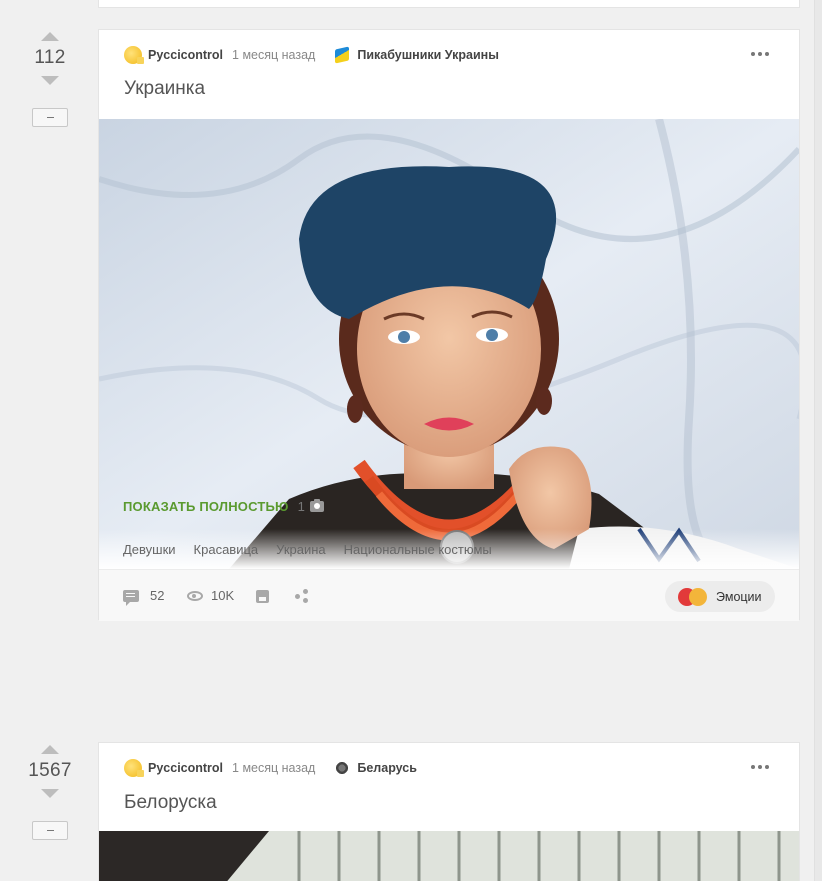 This screenshot has width=822, height=881. Describe the element at coordinates (693, 596) in the screenshot. I see `emotion-icon` at that location.